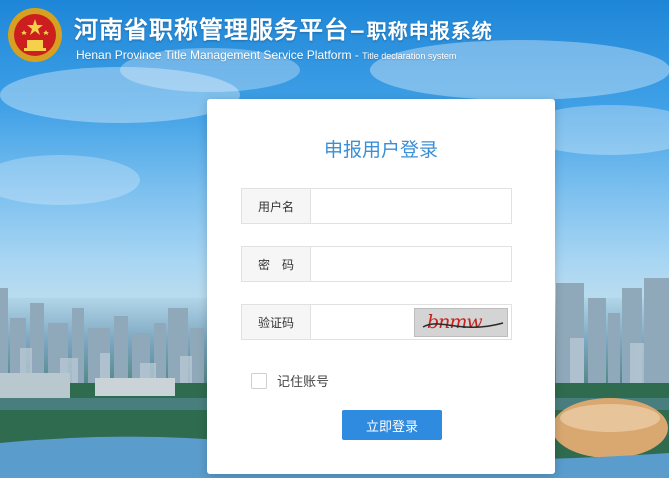 The height and width of the screenshot is (478, 669). Describe the element at coordinates (35, 35) in the screenshot. I see `national-emblem-icon` at that location.